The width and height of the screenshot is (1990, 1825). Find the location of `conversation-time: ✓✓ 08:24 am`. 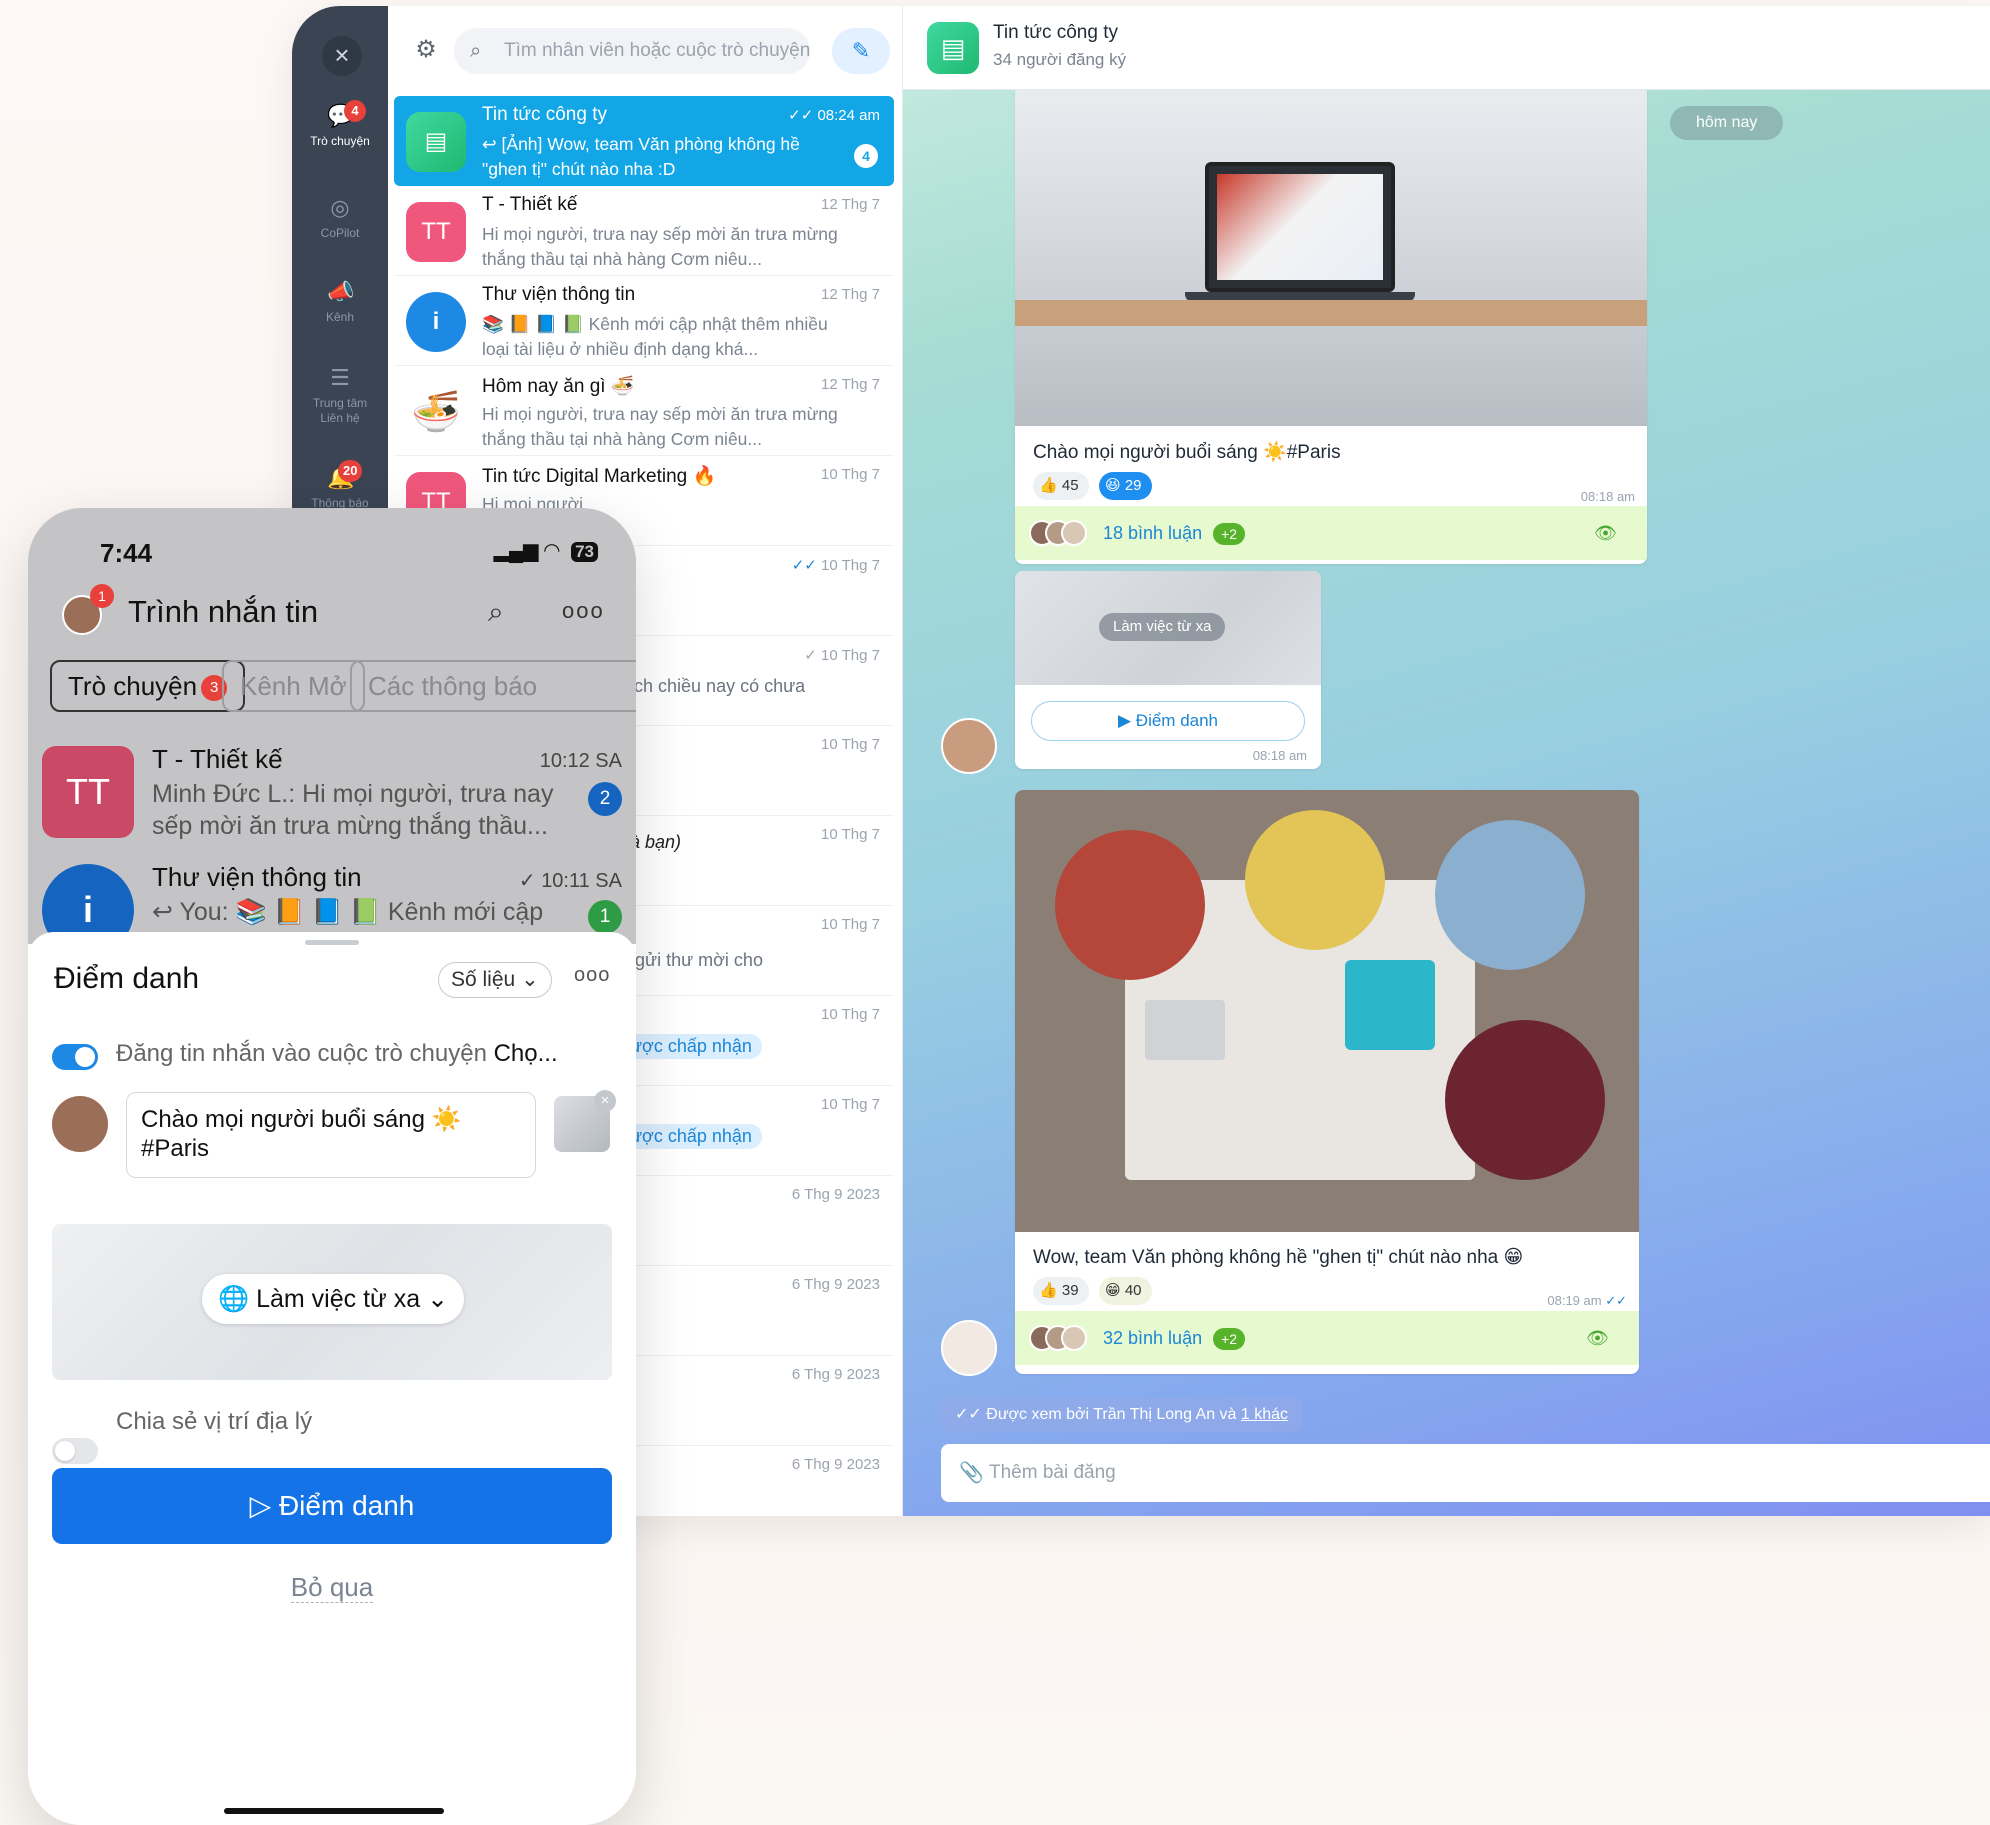

conversation-time: ✓✓ 08:24 am is located at coordinates (834, 115).